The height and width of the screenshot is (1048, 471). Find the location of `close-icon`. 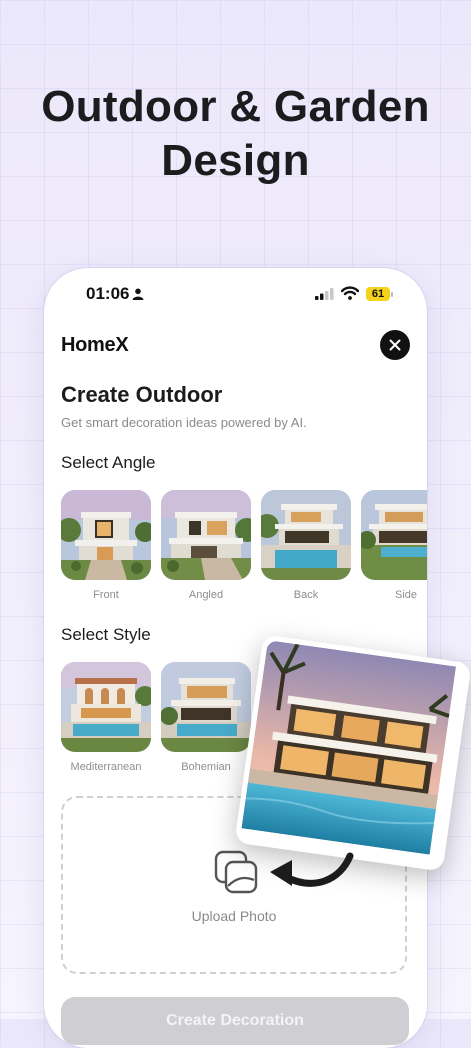

close-icon is located at coordinates (395, 345).